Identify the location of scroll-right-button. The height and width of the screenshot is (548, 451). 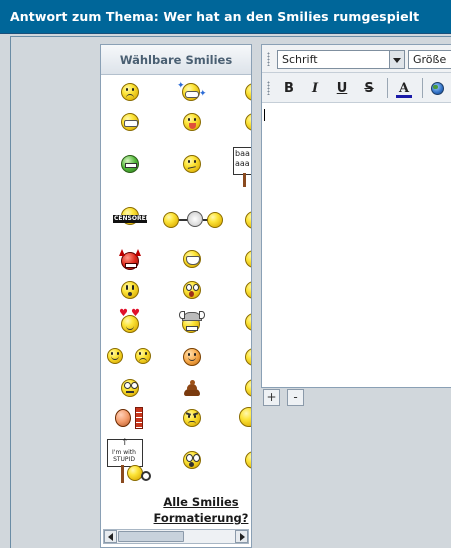
(241, 536).